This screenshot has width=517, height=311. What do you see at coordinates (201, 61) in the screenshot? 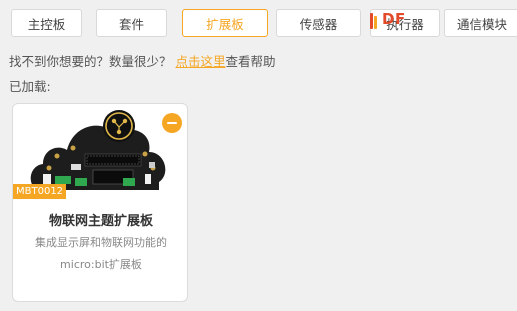
I see `help-link: 点击这里` at bounding box center [201, 61].